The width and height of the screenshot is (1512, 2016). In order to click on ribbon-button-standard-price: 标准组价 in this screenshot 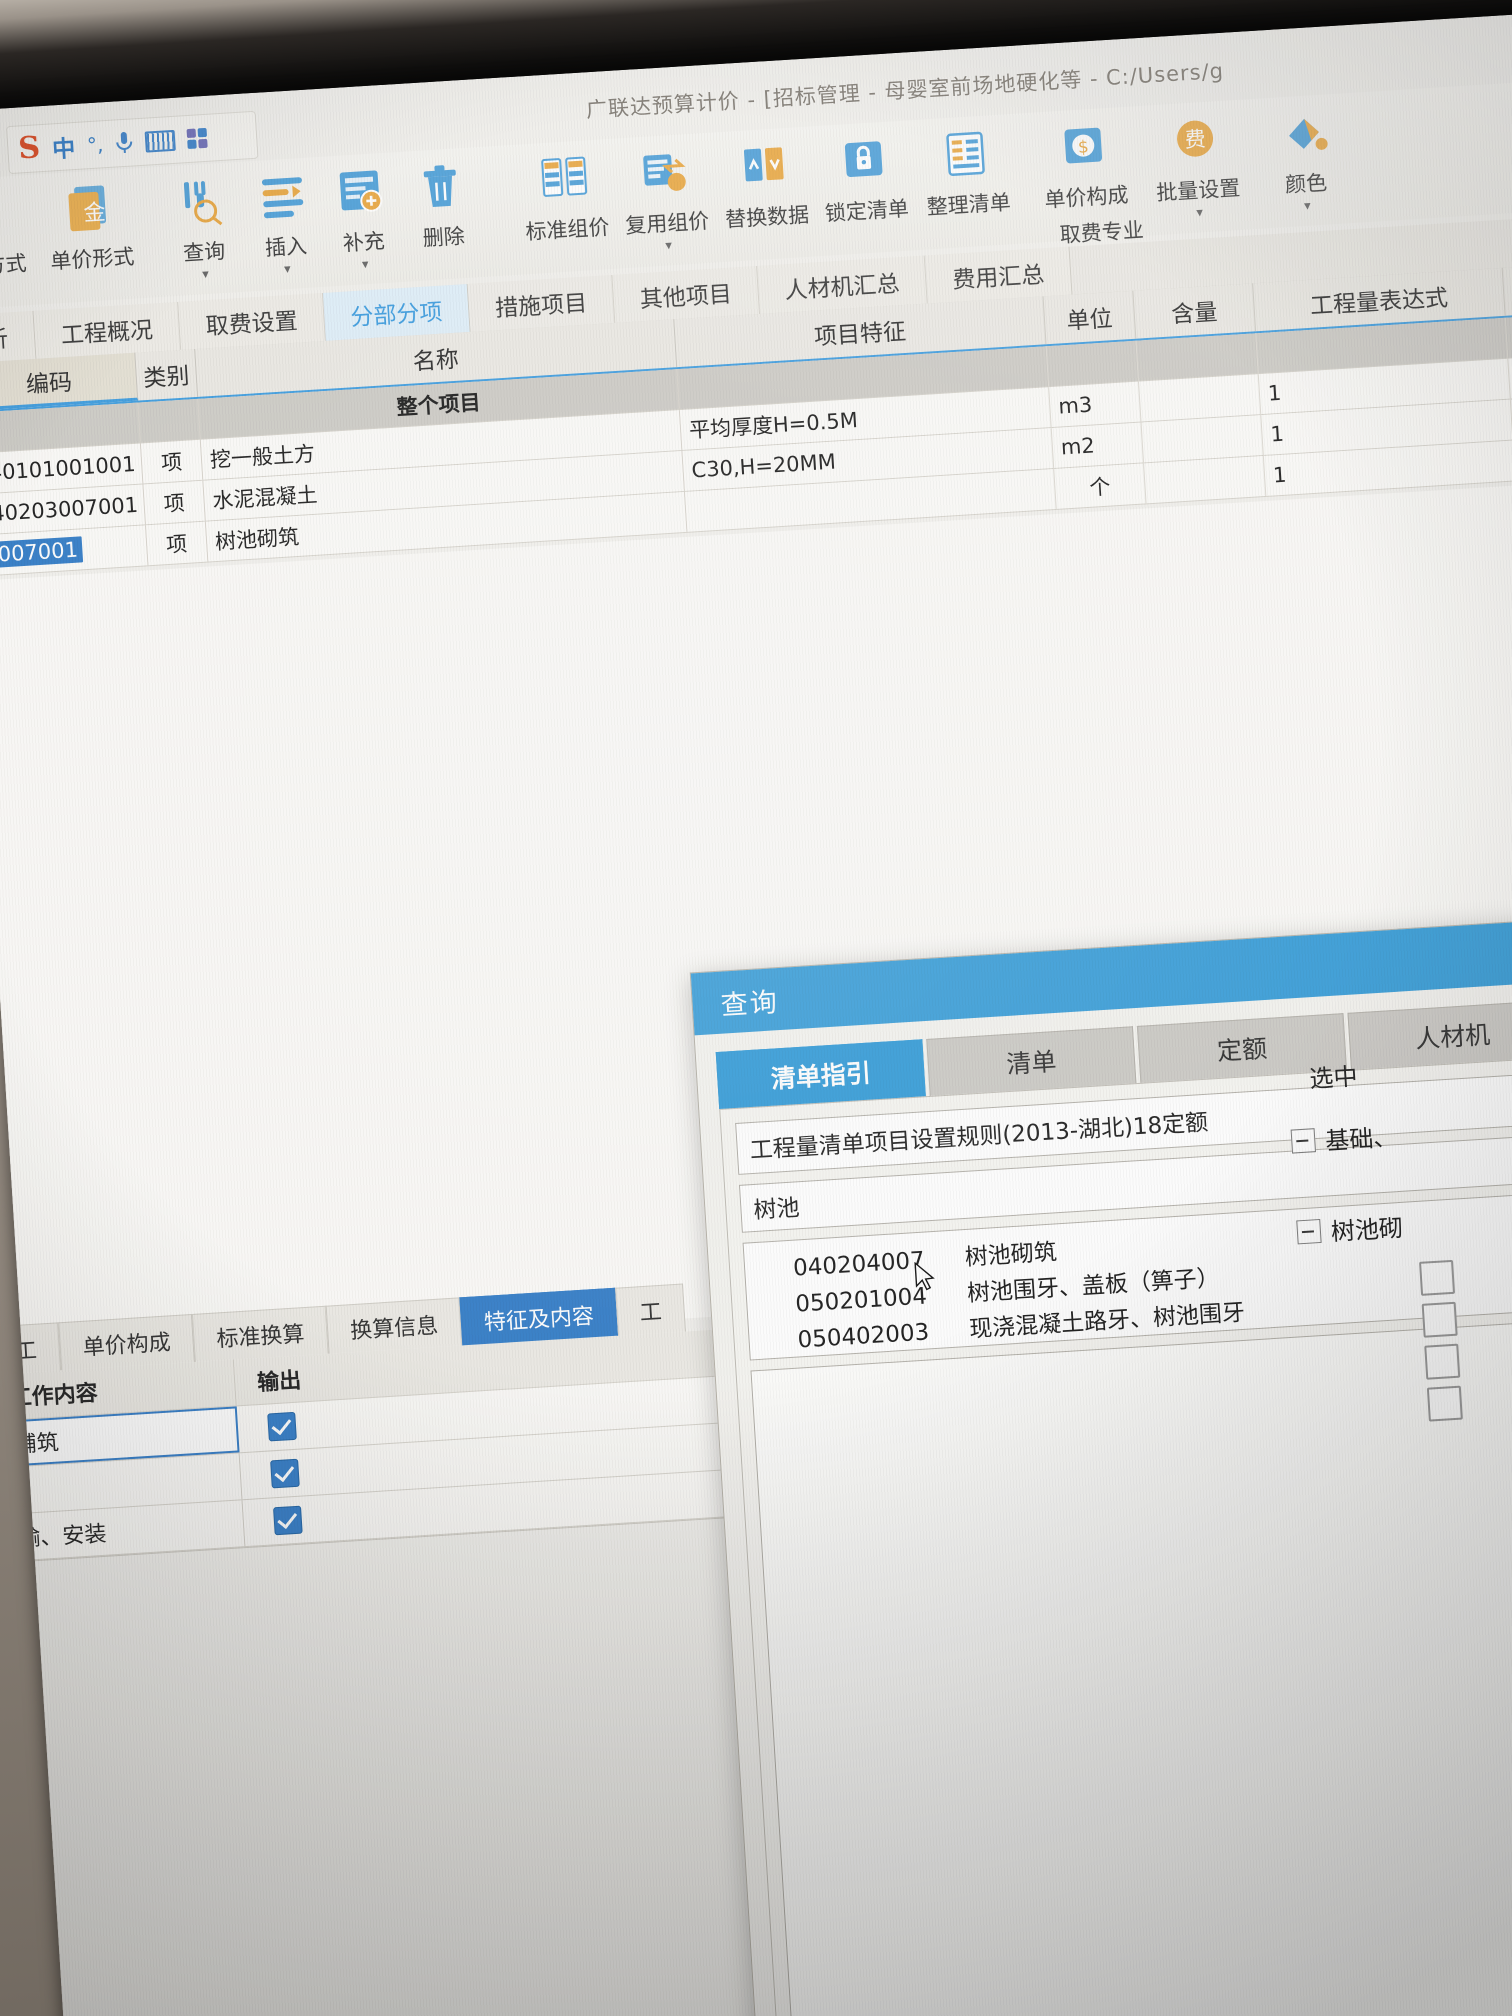, I will do `click(566, 195)`.